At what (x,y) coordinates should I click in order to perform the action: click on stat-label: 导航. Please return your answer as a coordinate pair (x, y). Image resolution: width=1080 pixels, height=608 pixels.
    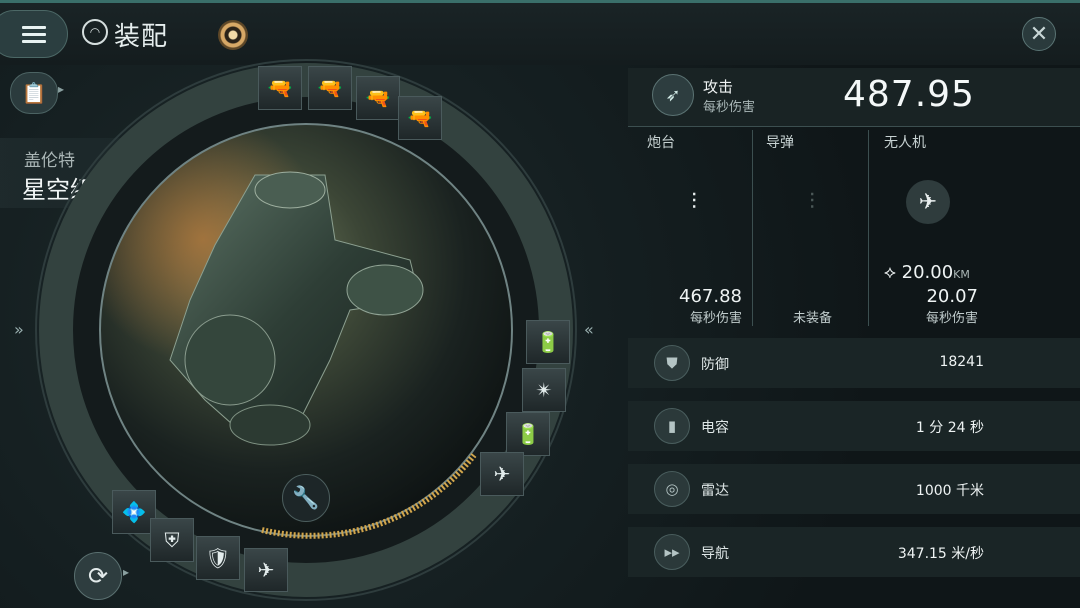
    Looking at the image, I should click on (715, 554).